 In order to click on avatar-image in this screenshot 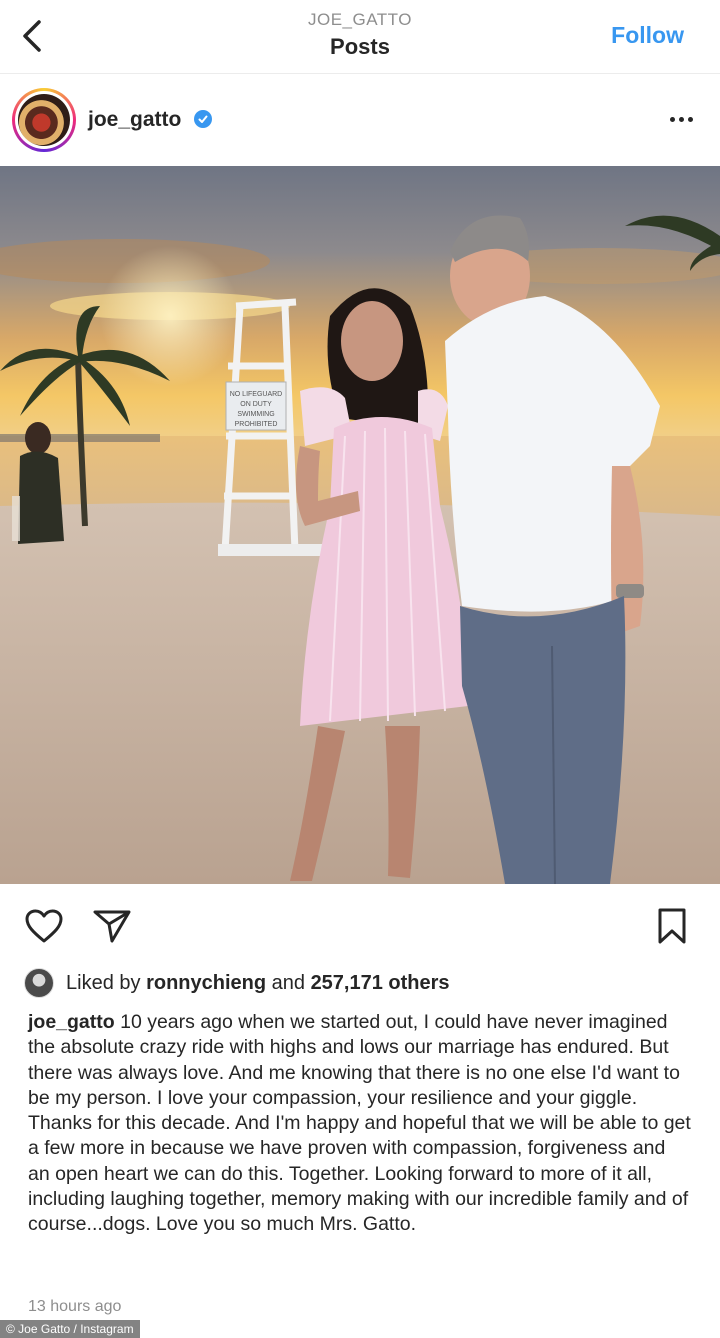, I will do `click(44, 120)`.